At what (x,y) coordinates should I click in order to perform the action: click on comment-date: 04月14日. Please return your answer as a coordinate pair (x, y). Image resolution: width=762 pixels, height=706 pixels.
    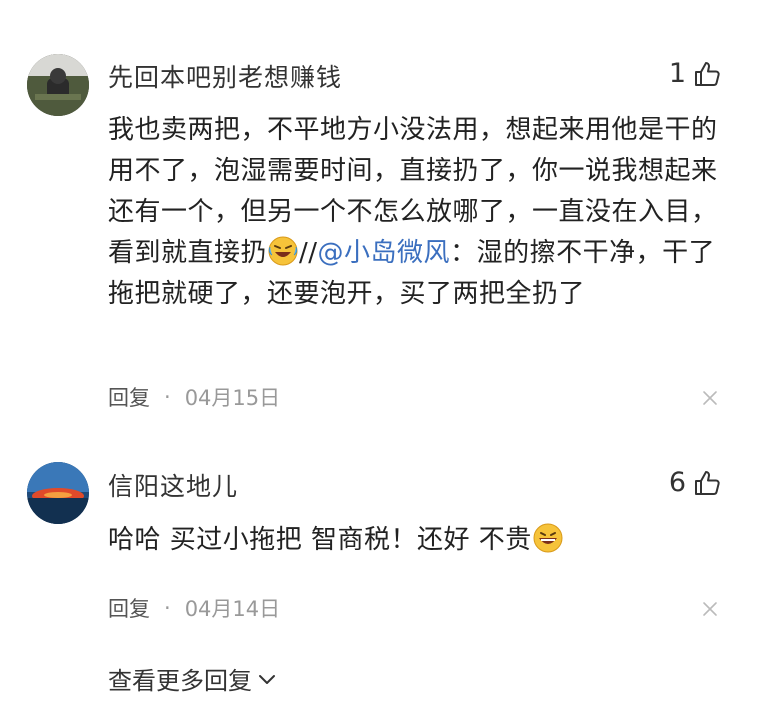
    Looking at the image, I should click on (232, 609).